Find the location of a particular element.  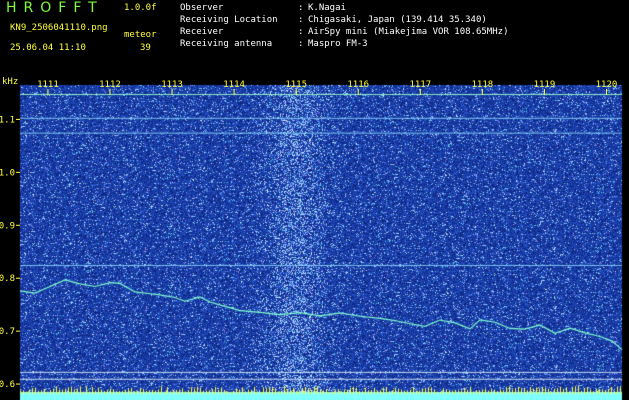

y-axis-ticks: 1.1 1.0 0.9 0.8 0.7 0.6 is located at coordinates (10, 252).